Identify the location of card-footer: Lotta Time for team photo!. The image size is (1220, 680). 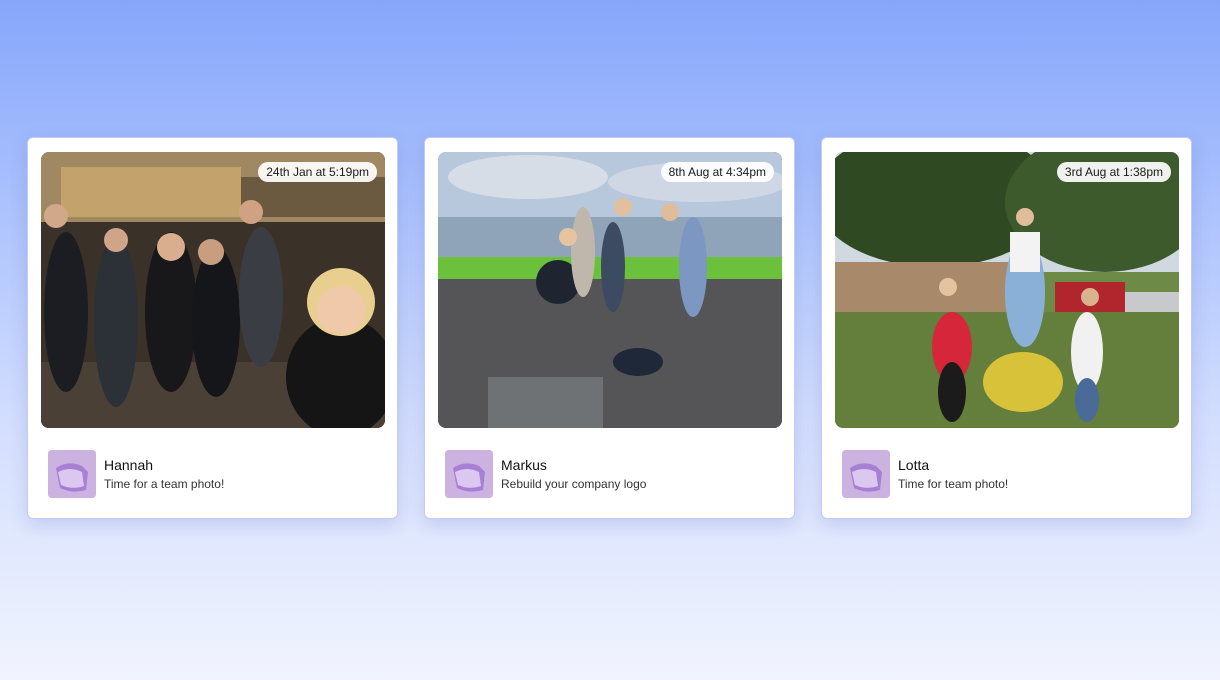
(1008, 474).